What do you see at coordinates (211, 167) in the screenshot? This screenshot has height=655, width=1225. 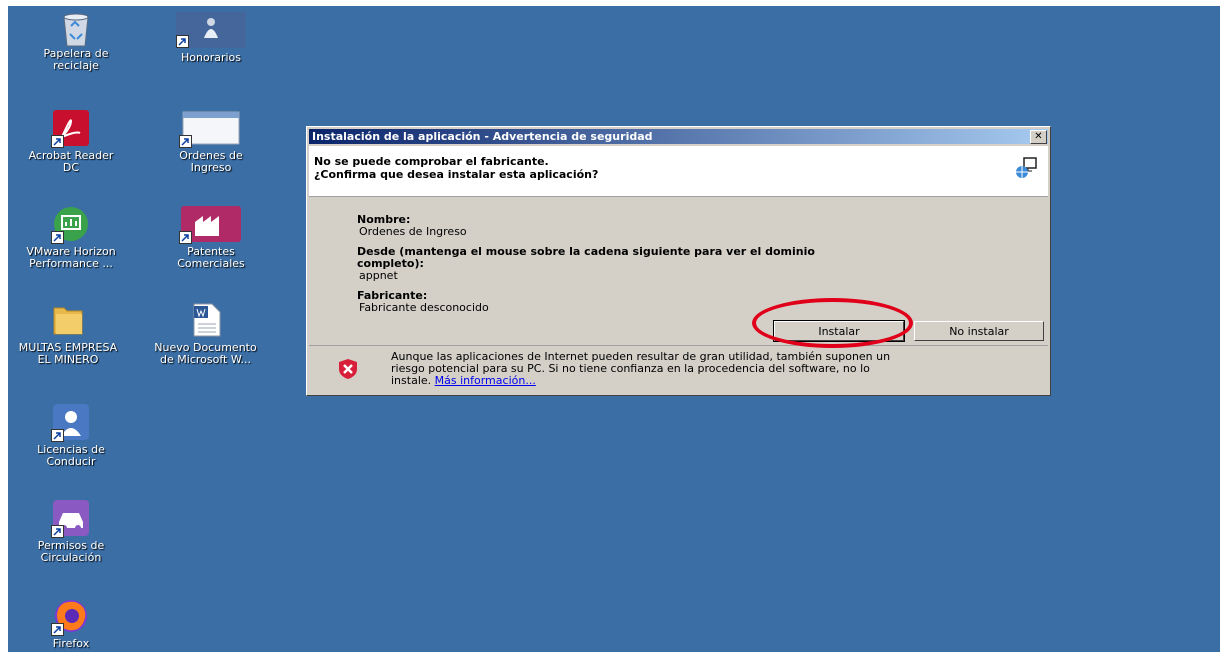 I see `icon-label-line2: Ingreso` at bounding box center [211, 167].